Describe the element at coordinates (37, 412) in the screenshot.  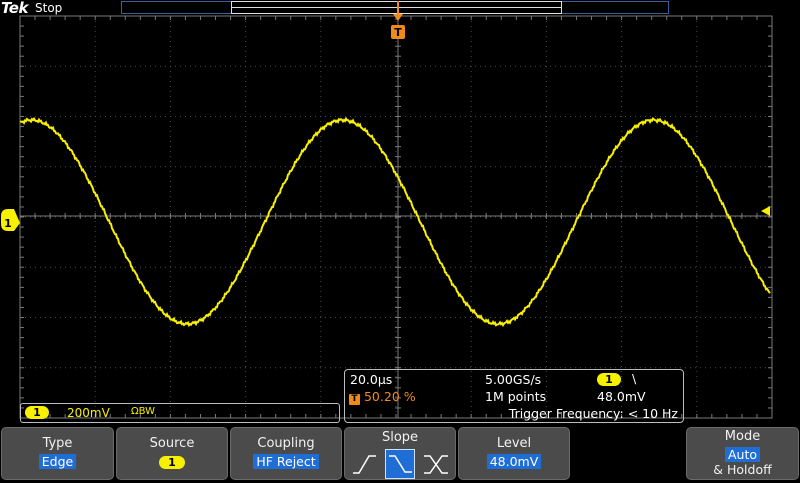
I see `channel-1-badge: 1` at that location.